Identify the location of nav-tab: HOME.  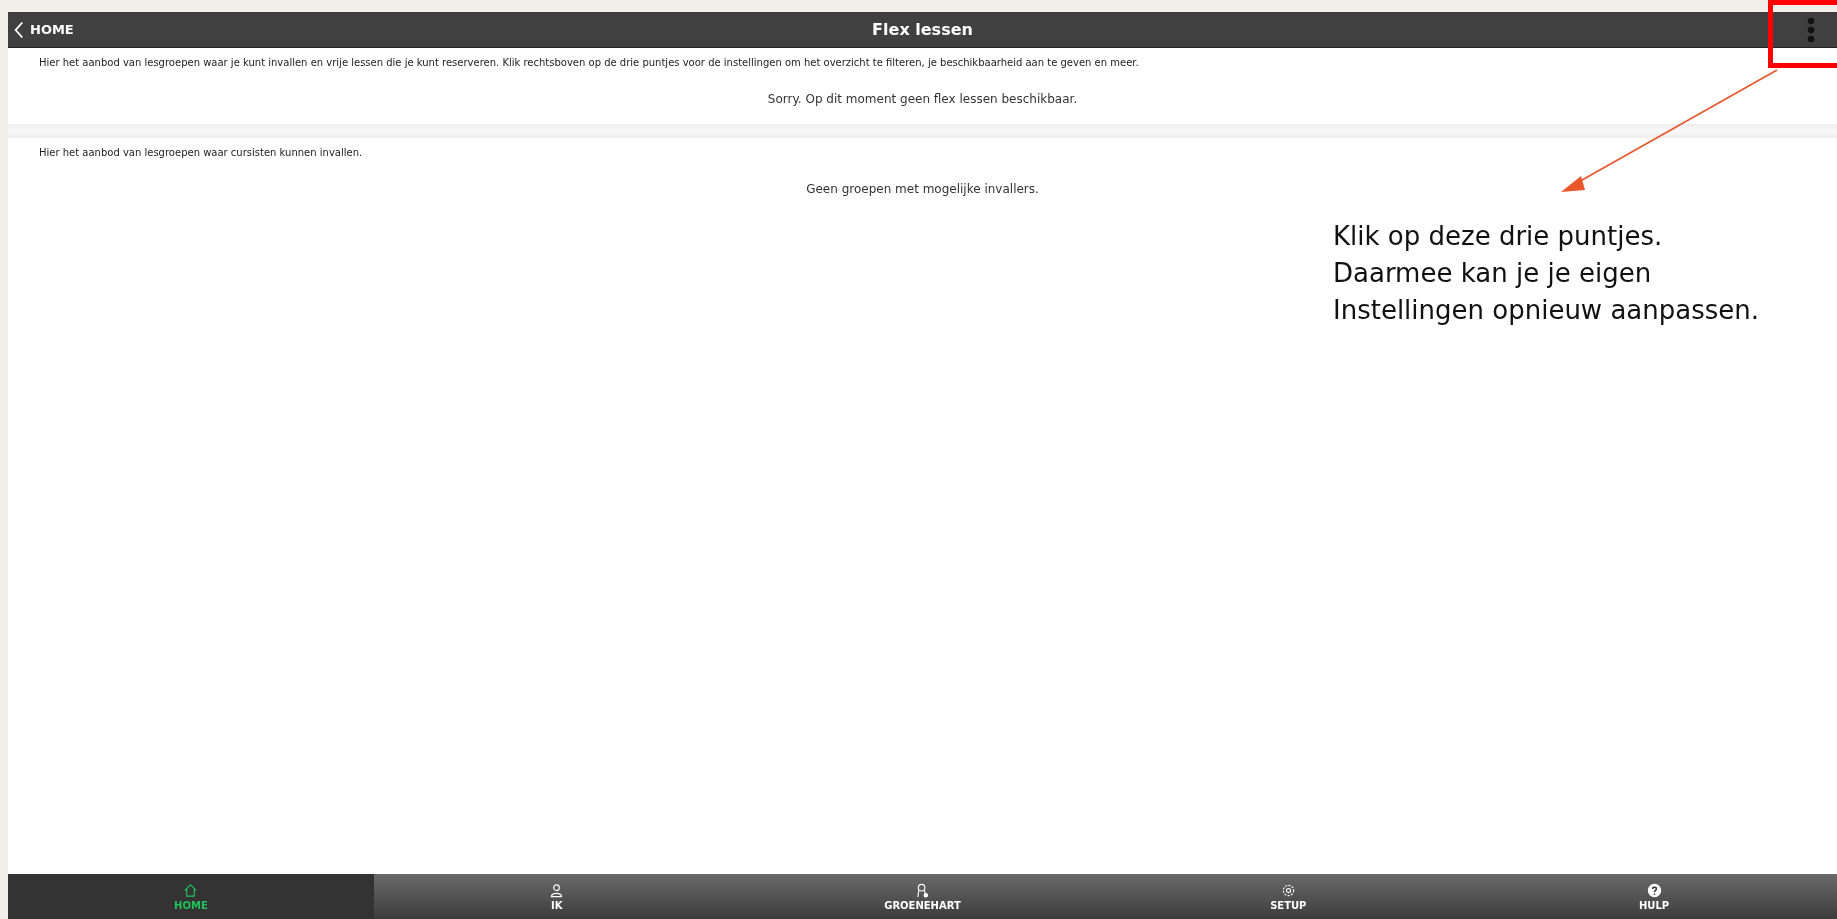
(191, 896).